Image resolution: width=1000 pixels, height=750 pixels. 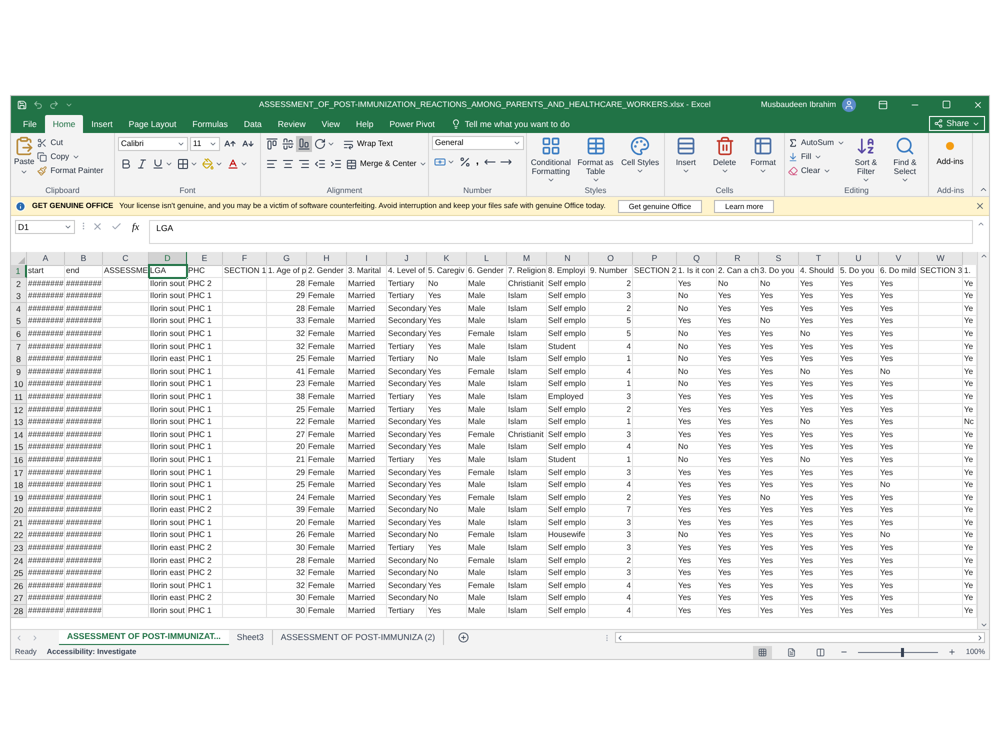 I want to click on number-format-field: General, so click(x=478, y=143).